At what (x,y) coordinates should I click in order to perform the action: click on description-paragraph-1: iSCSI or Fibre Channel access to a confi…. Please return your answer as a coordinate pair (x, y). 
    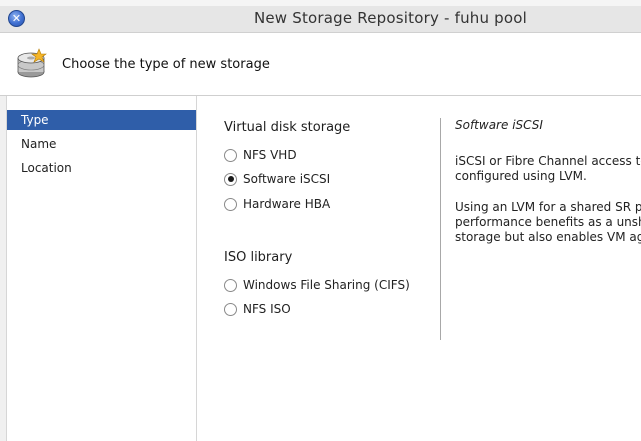
    Looking at the image, I should click on (548, 169).